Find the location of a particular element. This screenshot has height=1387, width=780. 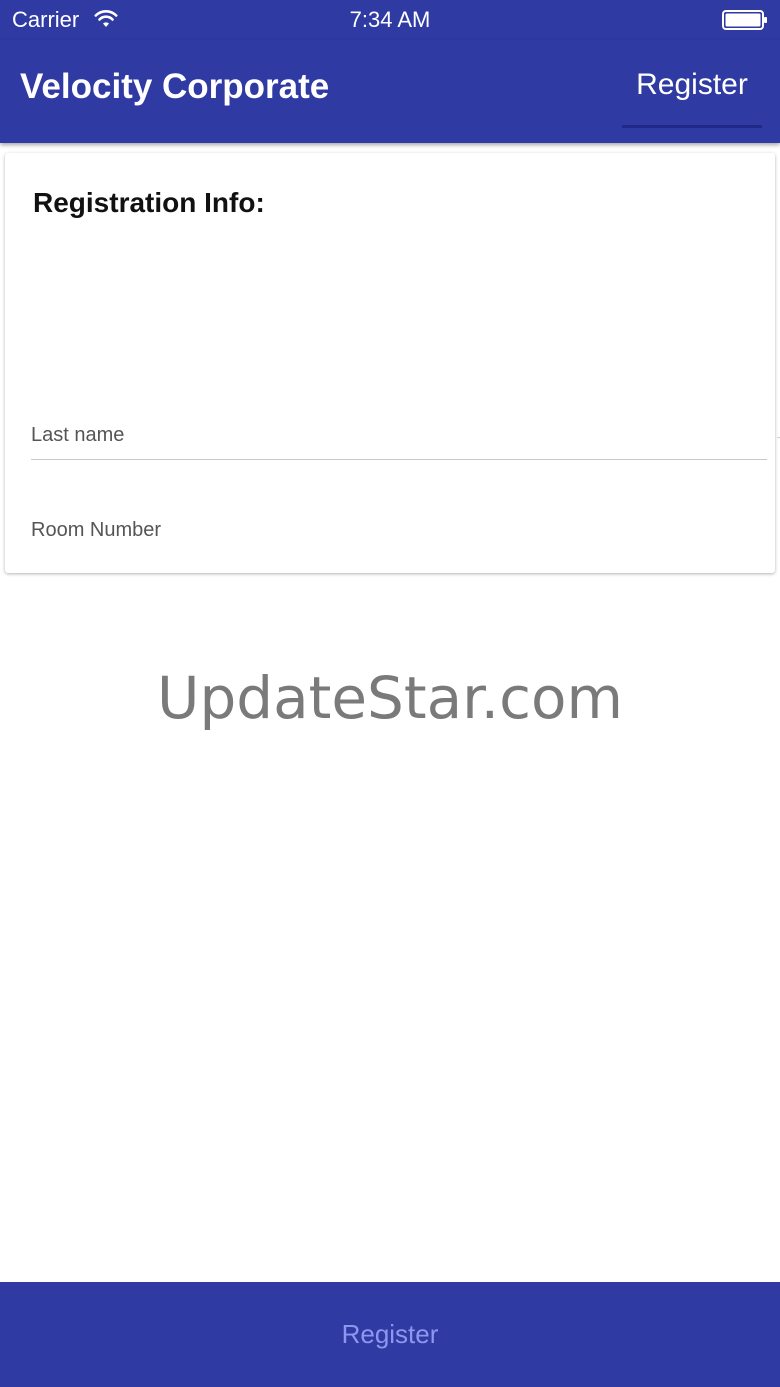

registration-heading: Registration Info: is located at coordinates (149, 202).